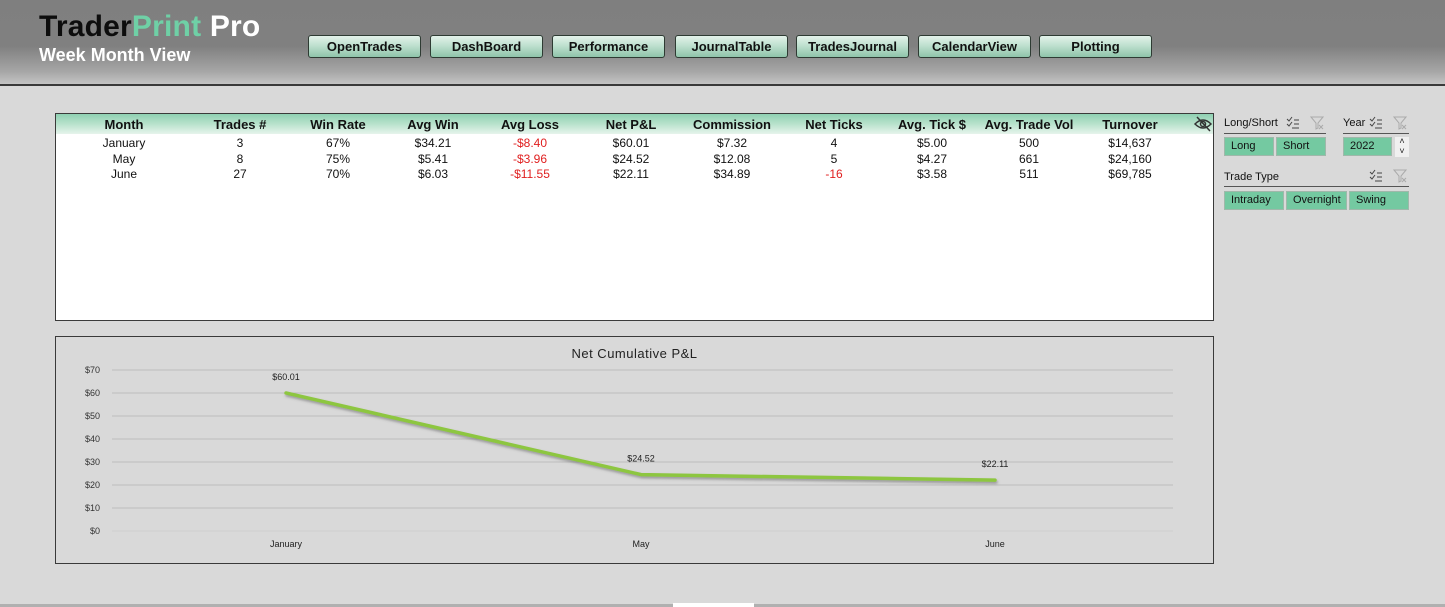  Describe the element at coordinates (1203, 124) in the screenshot. I see `eye-slash-icon` at that location.